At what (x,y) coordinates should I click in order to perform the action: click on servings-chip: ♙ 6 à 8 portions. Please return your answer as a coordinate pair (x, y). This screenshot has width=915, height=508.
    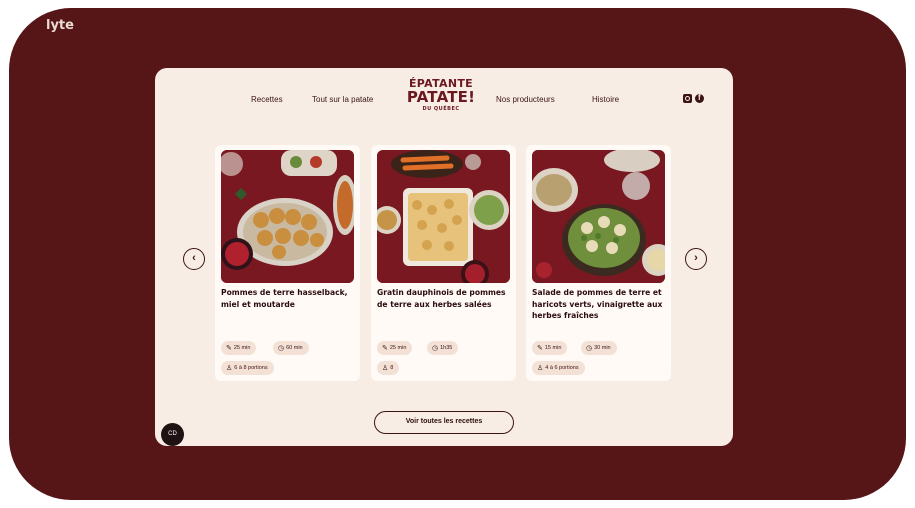
    Looking at the image, I should click on (247, 368).